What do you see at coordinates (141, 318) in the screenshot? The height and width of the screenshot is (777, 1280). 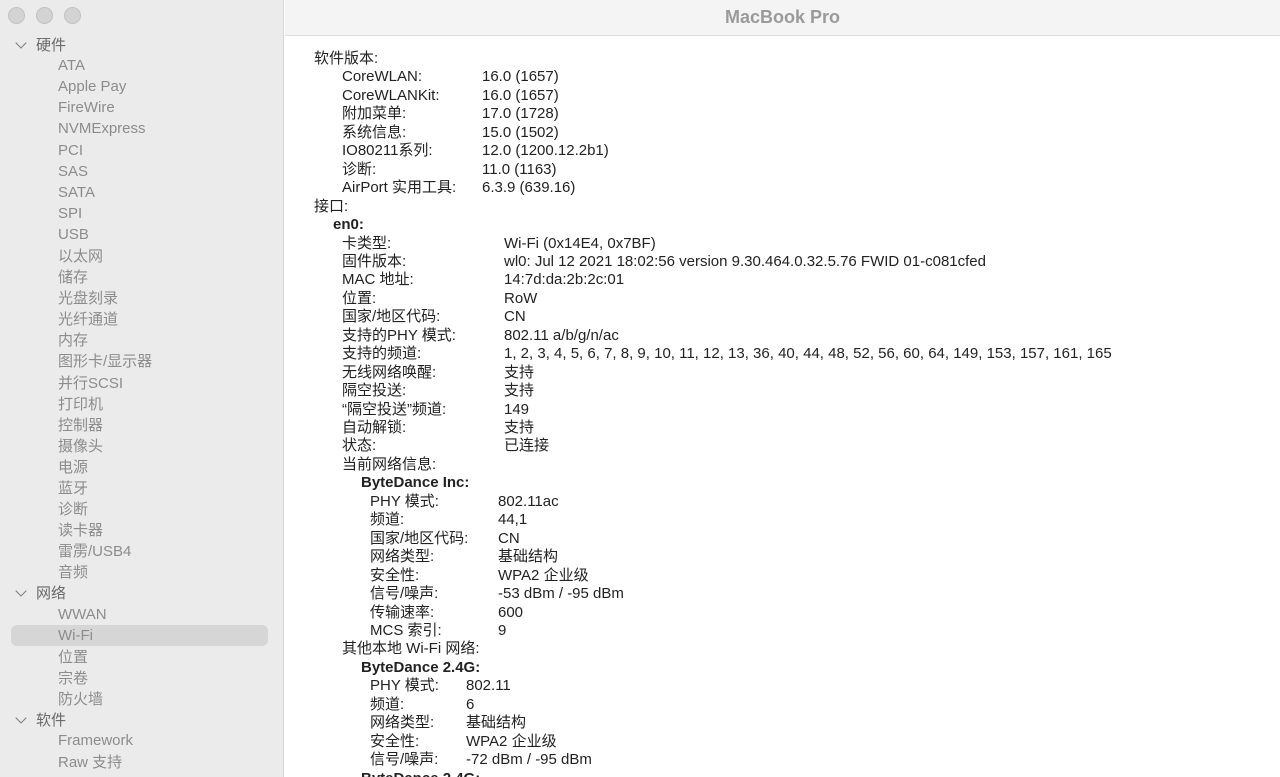 I see `sidebar-item: 光纤通道` at bounding box center [141, 318].